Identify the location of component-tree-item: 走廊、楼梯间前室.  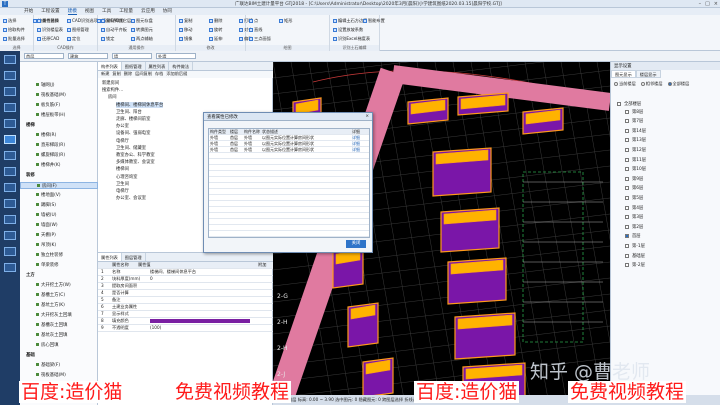
(133, 119).